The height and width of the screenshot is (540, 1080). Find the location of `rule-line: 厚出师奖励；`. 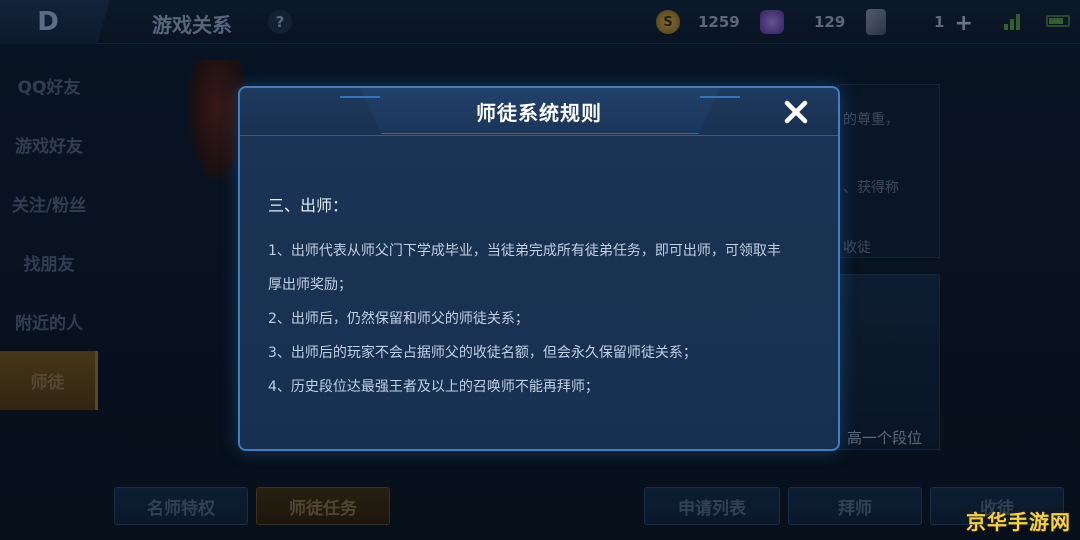

rule-line: 厚出师奖励； is located at coordinates (310, 285).